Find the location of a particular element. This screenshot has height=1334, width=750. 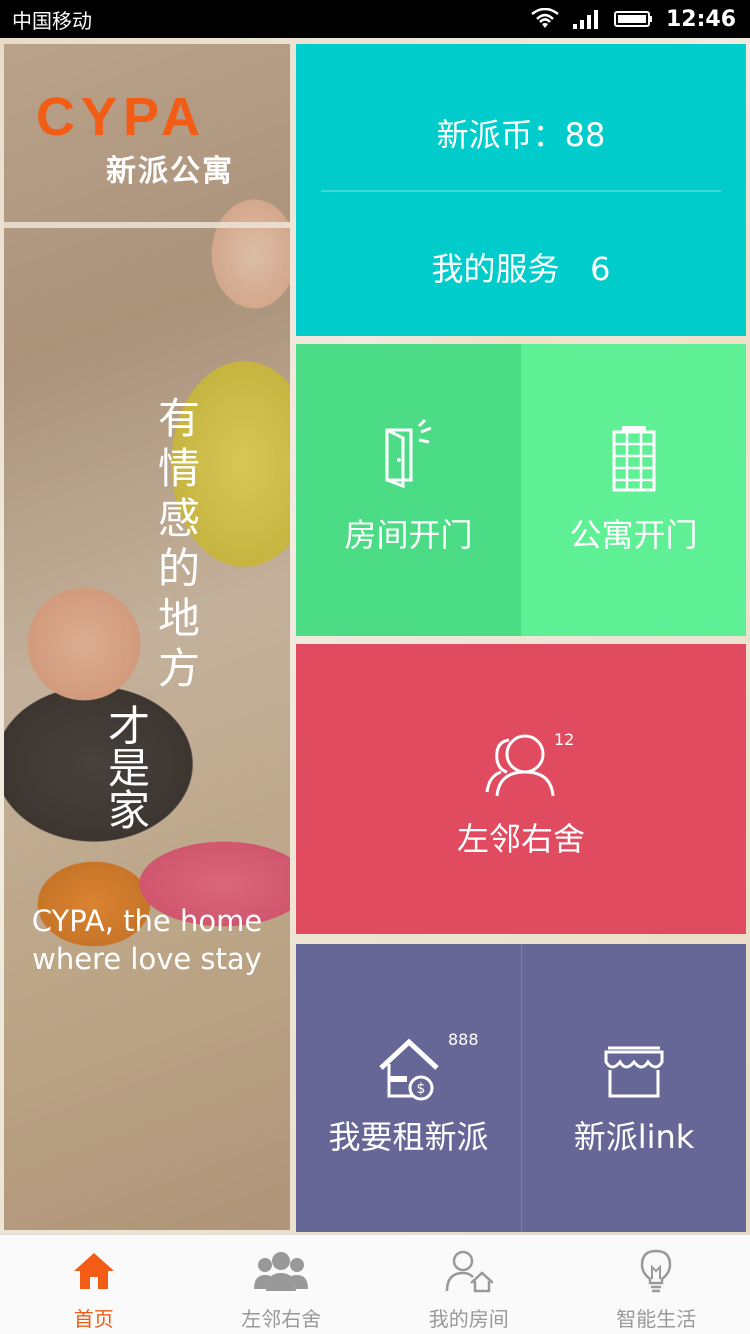

tile-divider is located at coordinates (521, 191).